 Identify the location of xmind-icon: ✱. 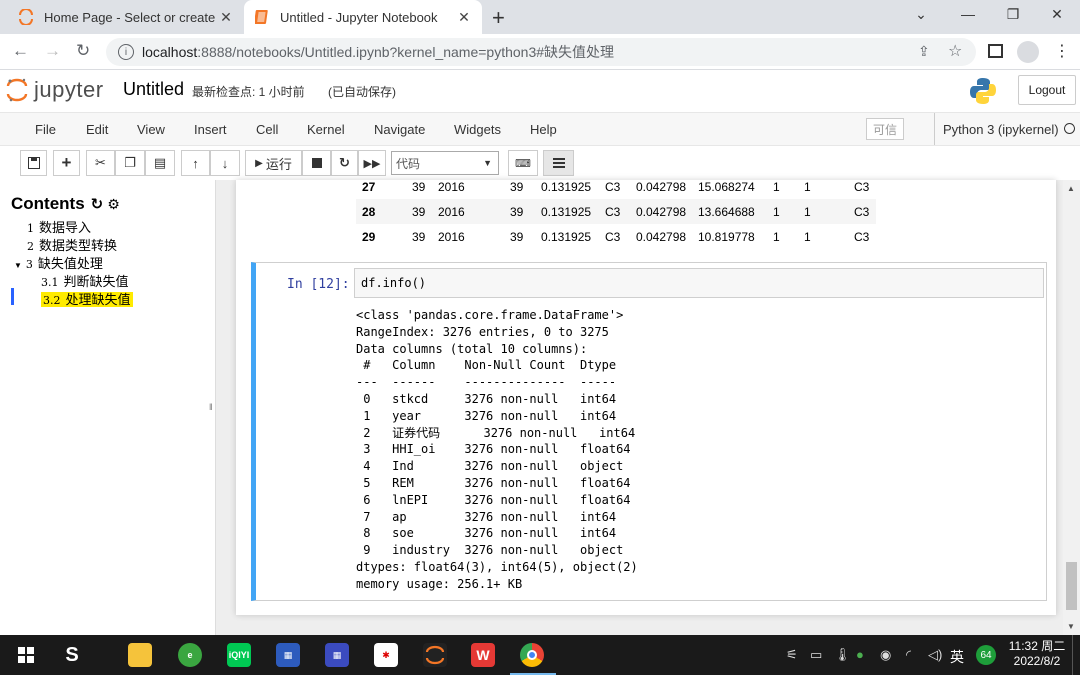
(386, 655).